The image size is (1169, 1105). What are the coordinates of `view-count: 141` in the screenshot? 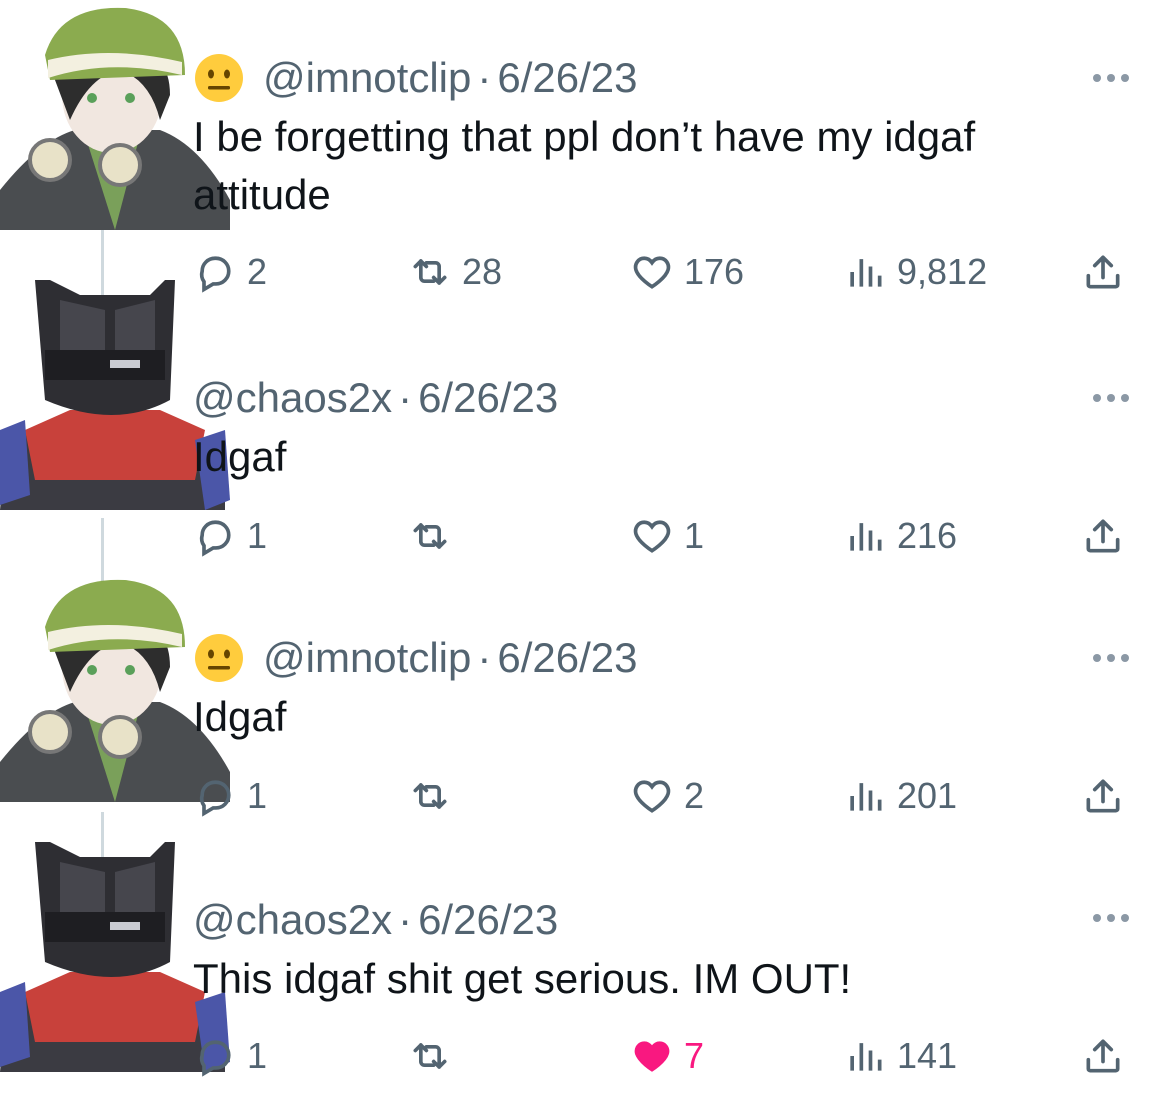 It's located at (927, 1055).